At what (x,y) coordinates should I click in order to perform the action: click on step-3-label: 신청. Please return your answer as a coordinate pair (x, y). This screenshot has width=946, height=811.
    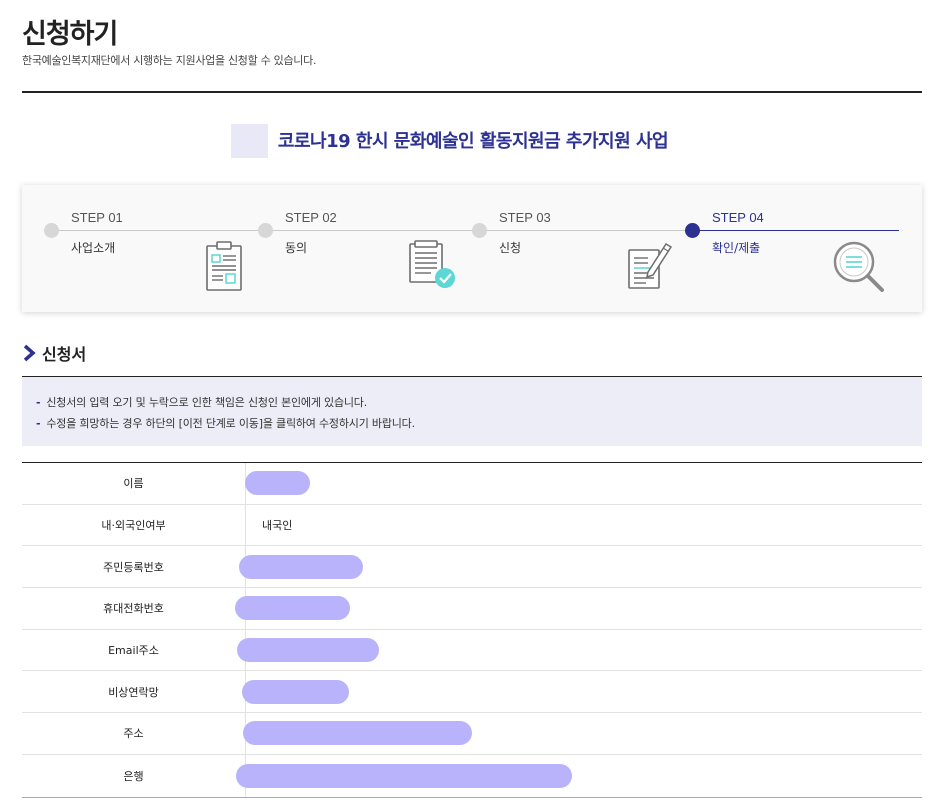
    Looking at the image, I should click on (510, 248).